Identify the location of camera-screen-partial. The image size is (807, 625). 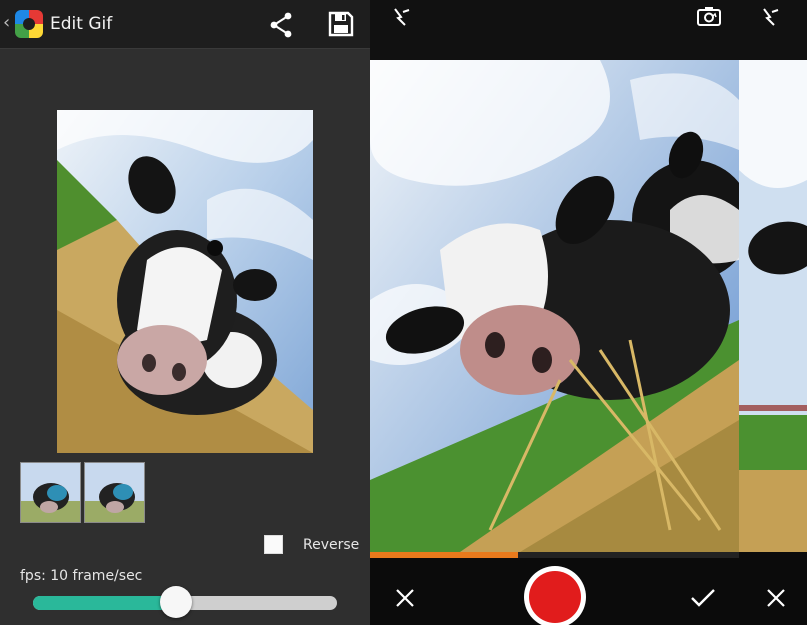
(773, 312).